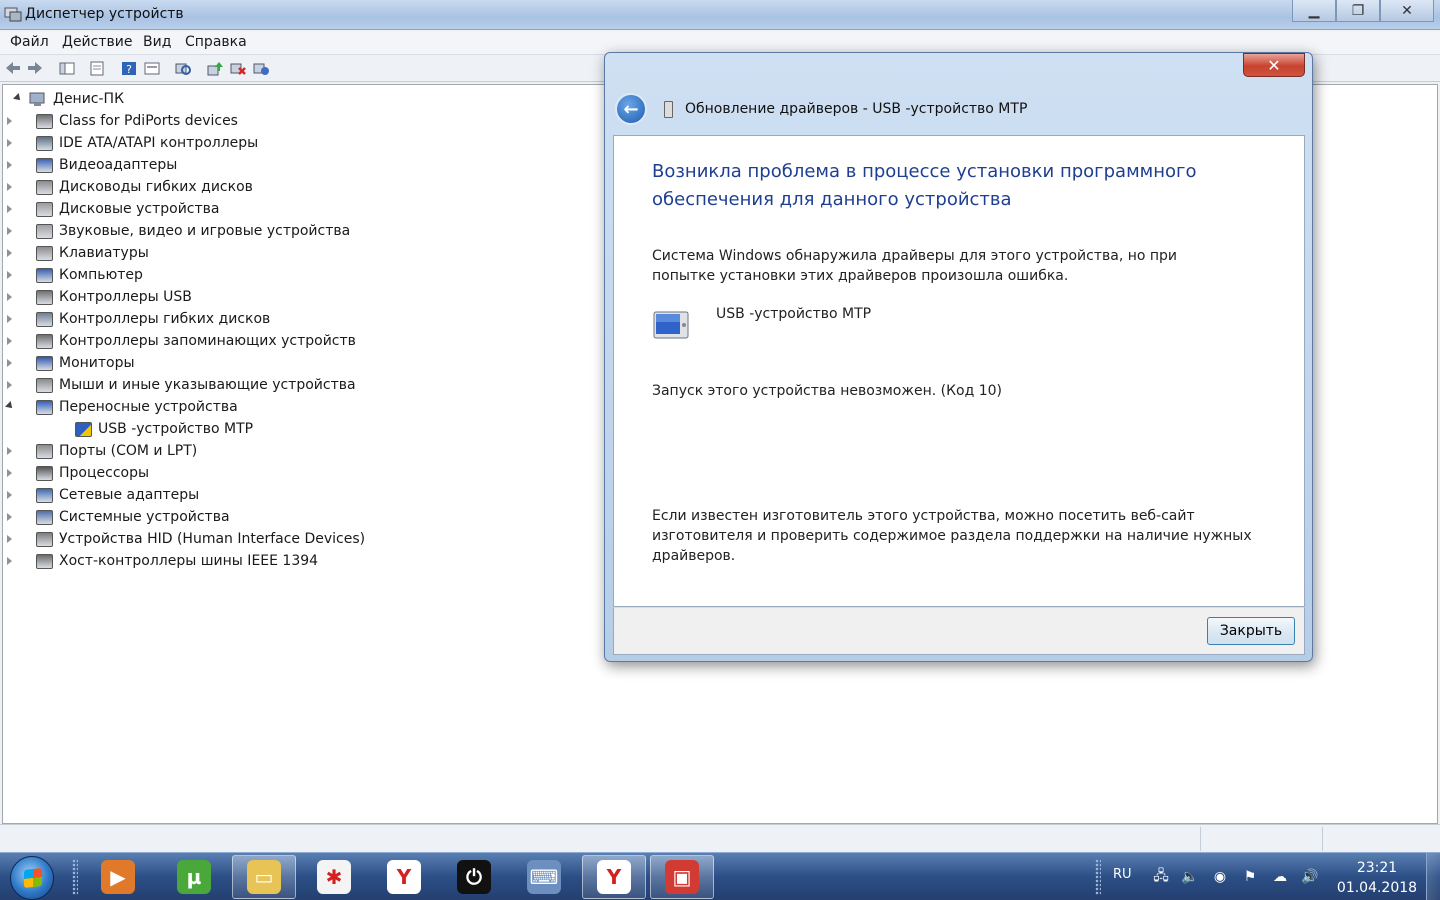  Describe the element at coordinates (164, 429) in the screenshot. I see `tree-device-usb-mtp: USB -устройство MTP` at that location.